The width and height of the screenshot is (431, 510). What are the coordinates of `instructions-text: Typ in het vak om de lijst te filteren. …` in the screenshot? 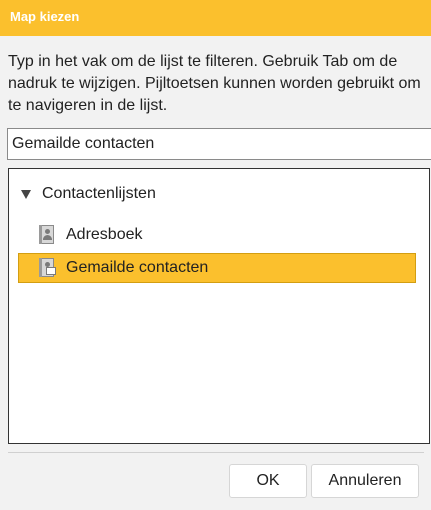 It's located at (214, 83).